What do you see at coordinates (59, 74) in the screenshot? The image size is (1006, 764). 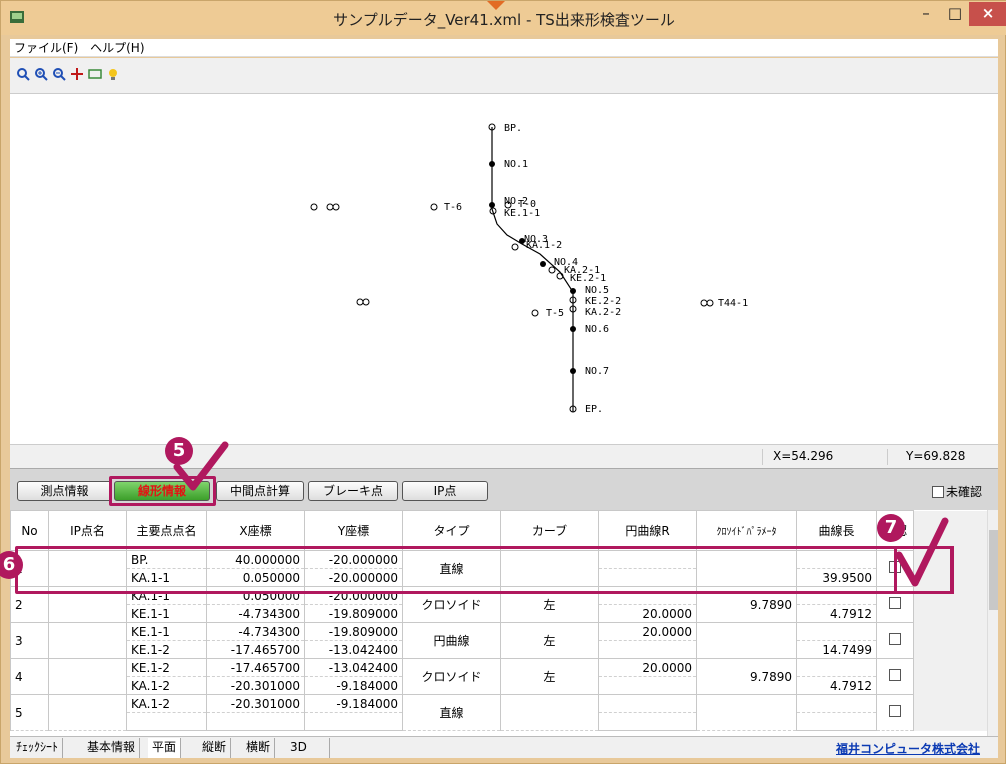 I see `zoom-out-icon` at bounding box center [59, 74].